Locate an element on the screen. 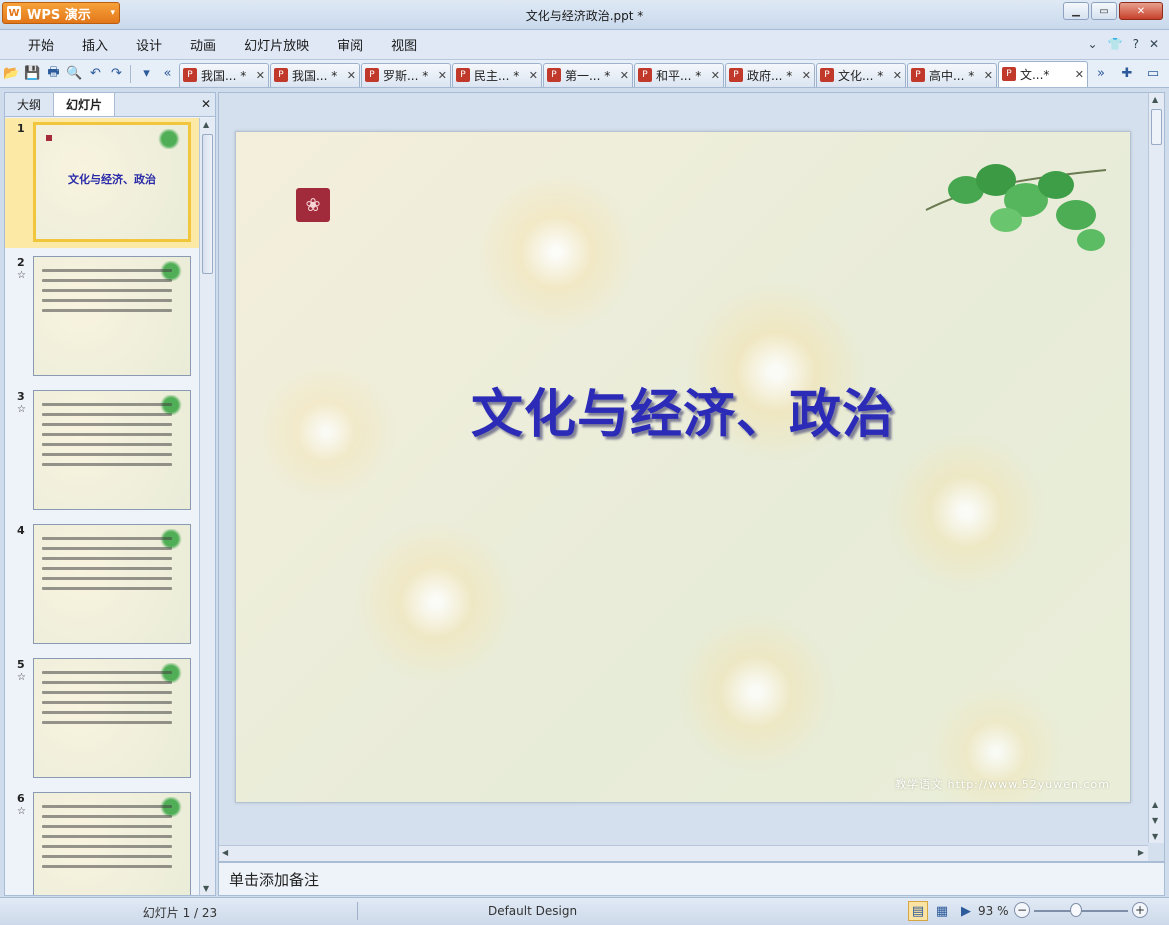  tab-outline: 大纲 is located at coordinates (29, 104).